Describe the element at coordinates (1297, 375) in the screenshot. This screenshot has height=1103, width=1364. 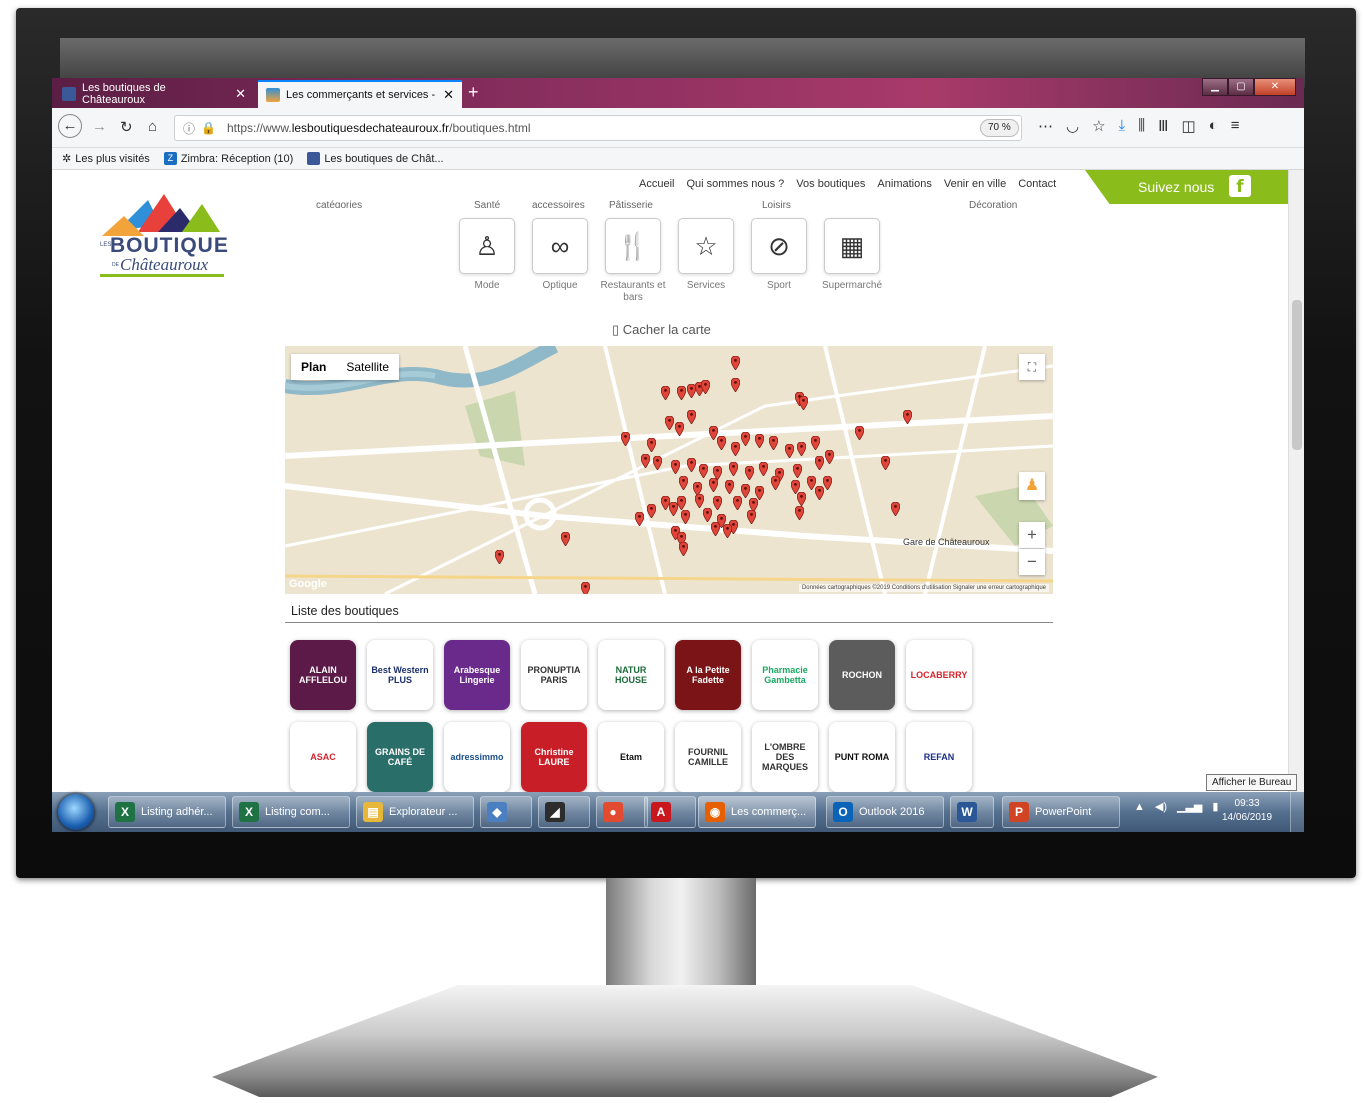
I see `scrollbar-thumb` at that location.